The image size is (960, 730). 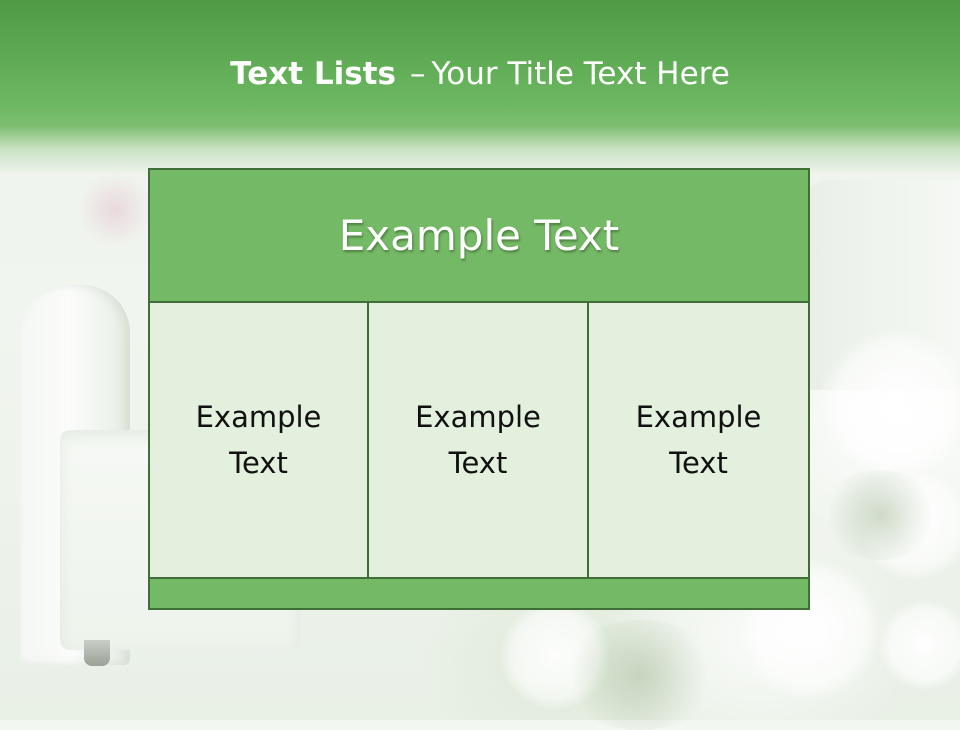 I want to click on table-cell-1: Example Text, so click(x=259, y=440).